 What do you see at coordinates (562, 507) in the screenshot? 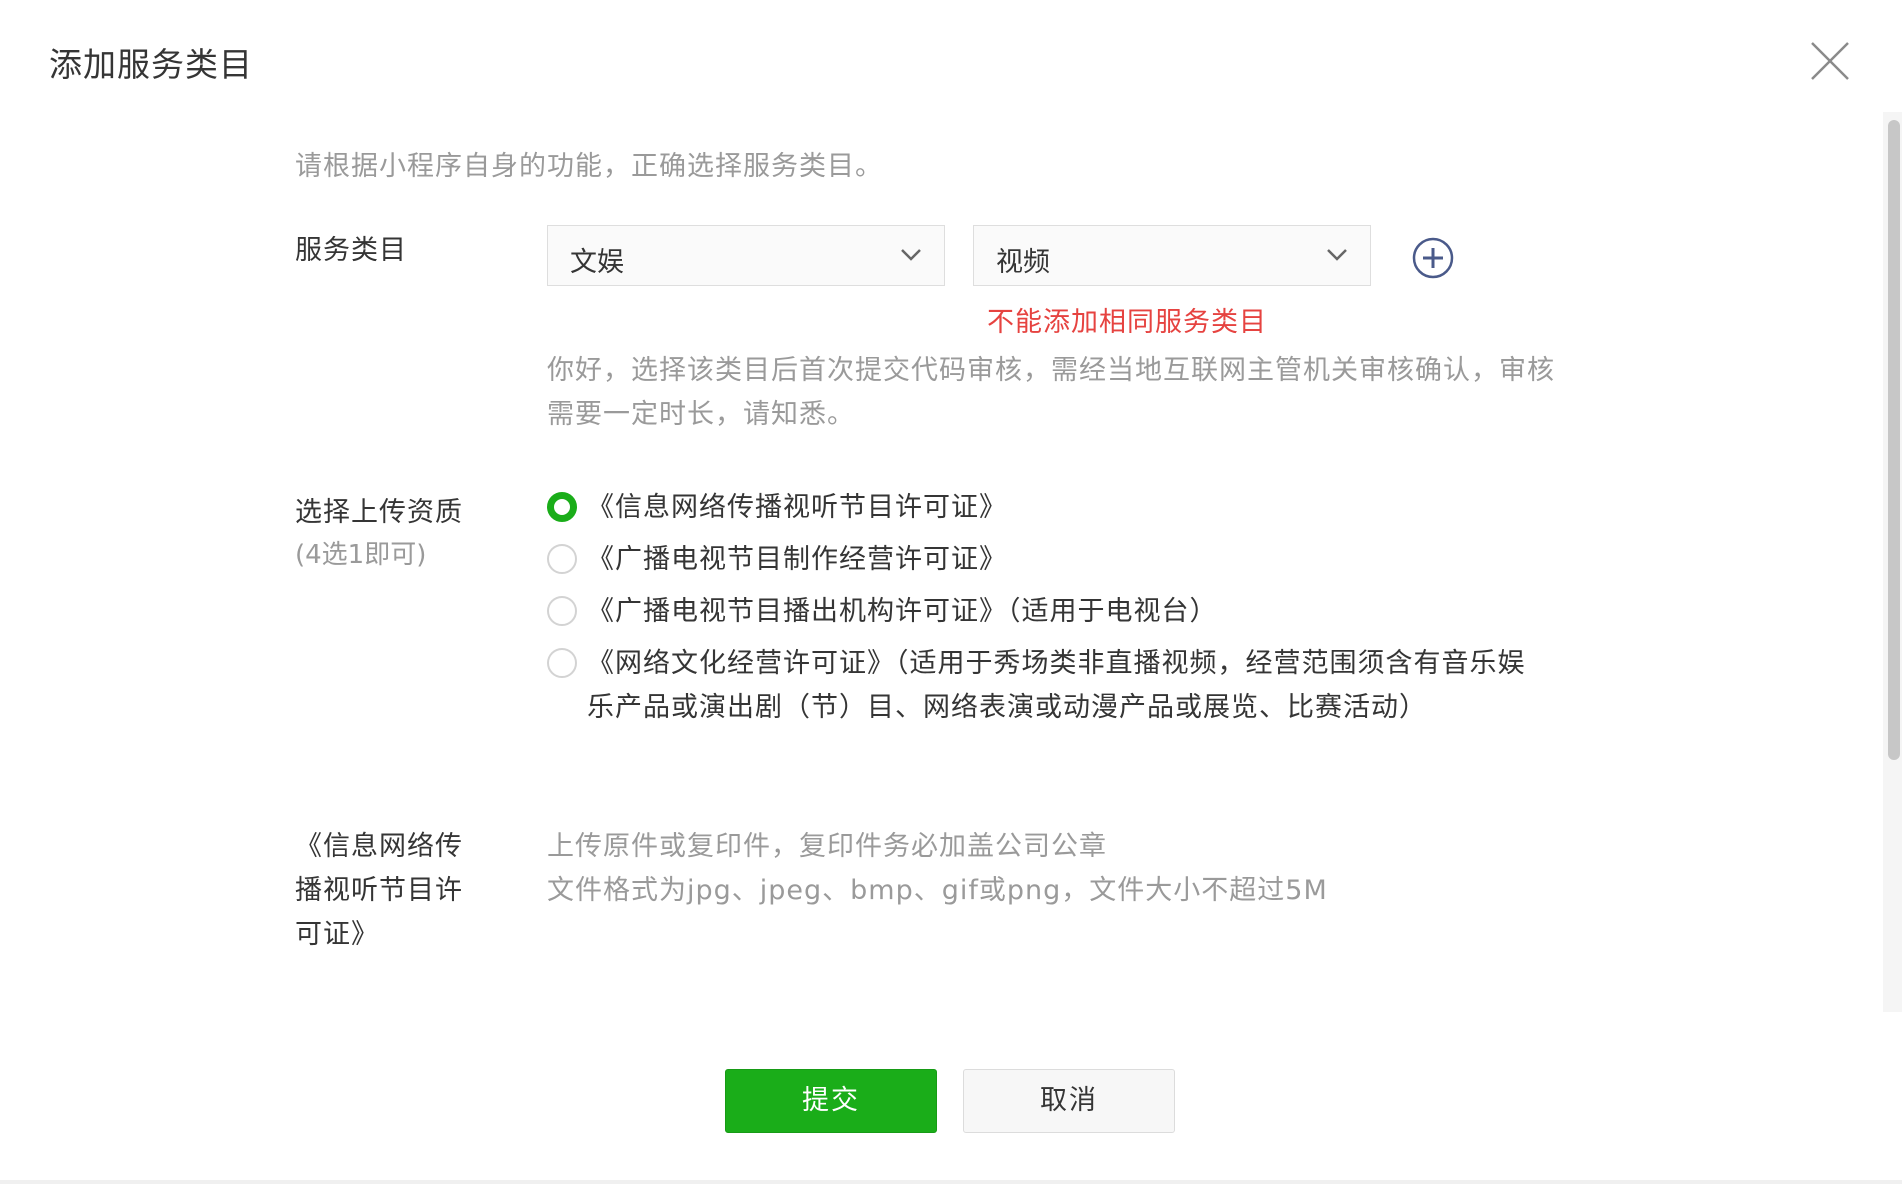
I see `radio-checked` at bounding box center [562, 507].